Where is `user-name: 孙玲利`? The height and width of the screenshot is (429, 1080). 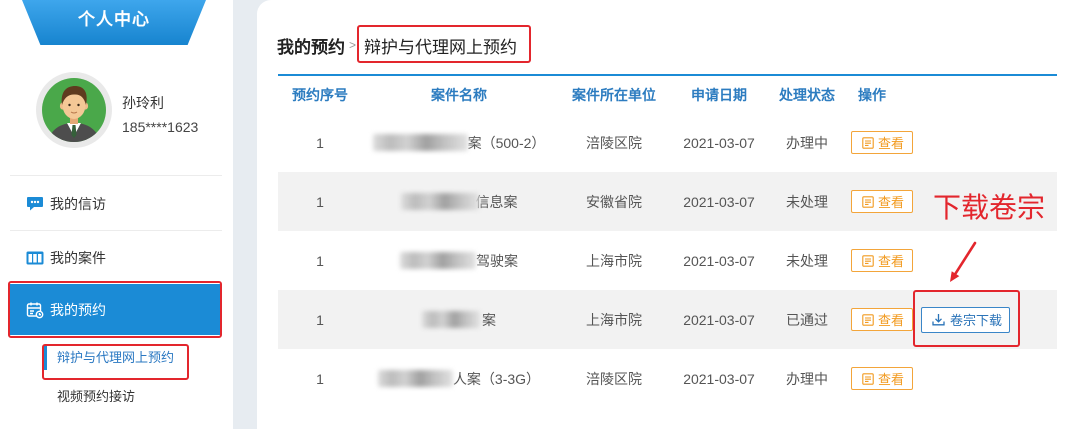 user-name: 孙玲利 is located at coordinates (143, 103).